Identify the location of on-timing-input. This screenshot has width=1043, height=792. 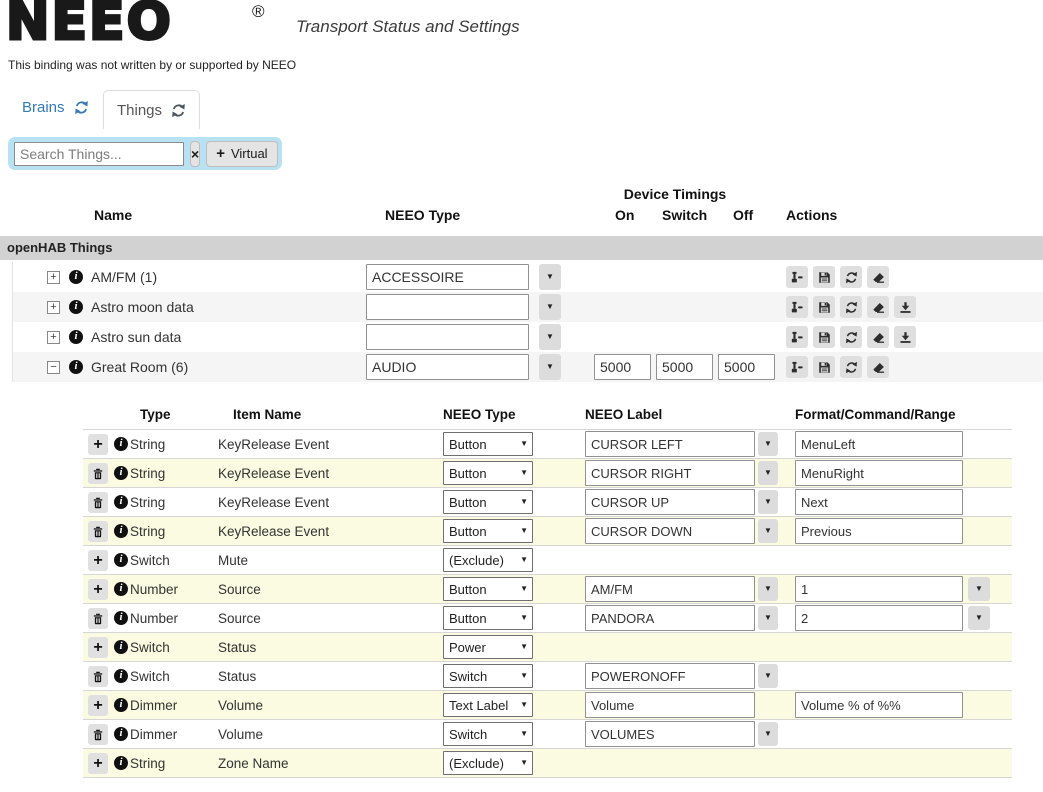
(622, 367).